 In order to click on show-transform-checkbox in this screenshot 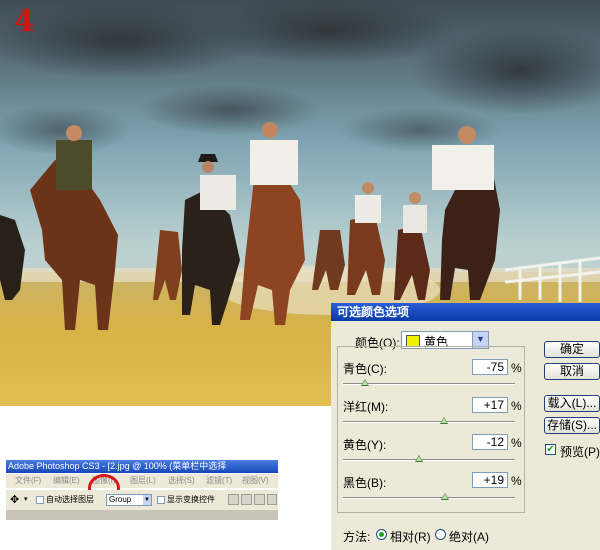, I will do `click(161, 500)`.